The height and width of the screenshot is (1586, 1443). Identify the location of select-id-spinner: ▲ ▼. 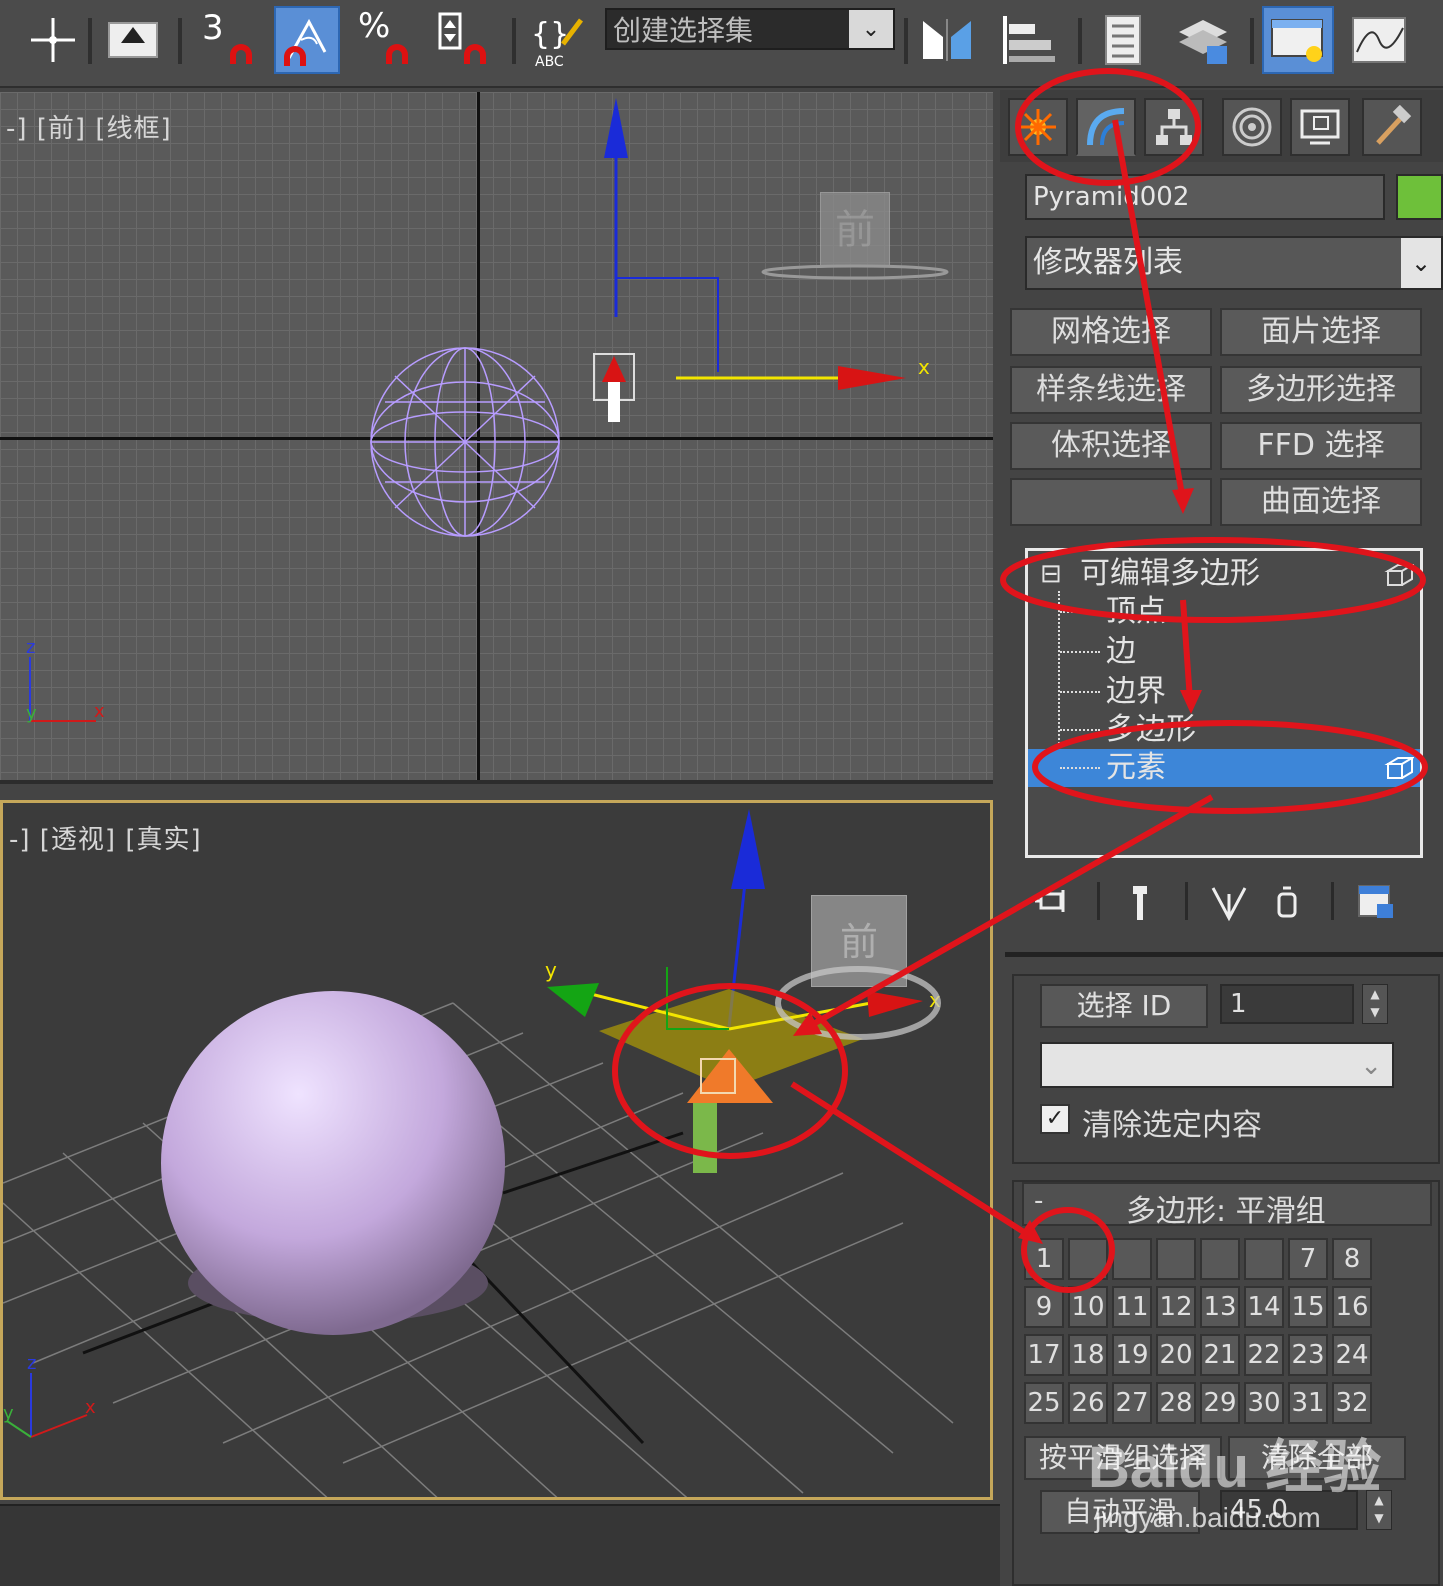
(1375, 1004).